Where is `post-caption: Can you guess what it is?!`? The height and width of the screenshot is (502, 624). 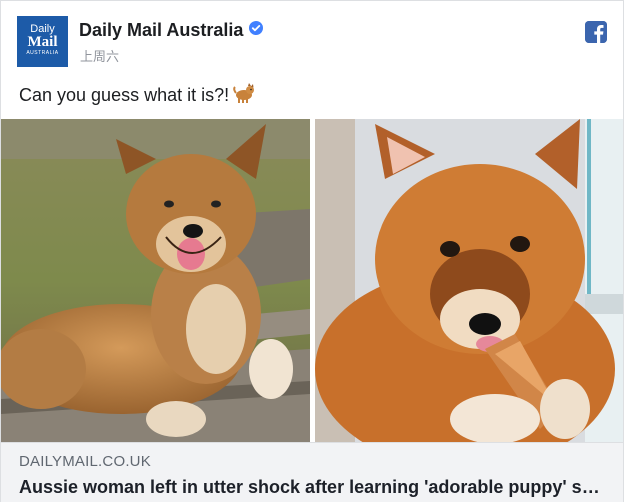
post-caption: Can you guess what it is?! is located at coordinates (137, 95).